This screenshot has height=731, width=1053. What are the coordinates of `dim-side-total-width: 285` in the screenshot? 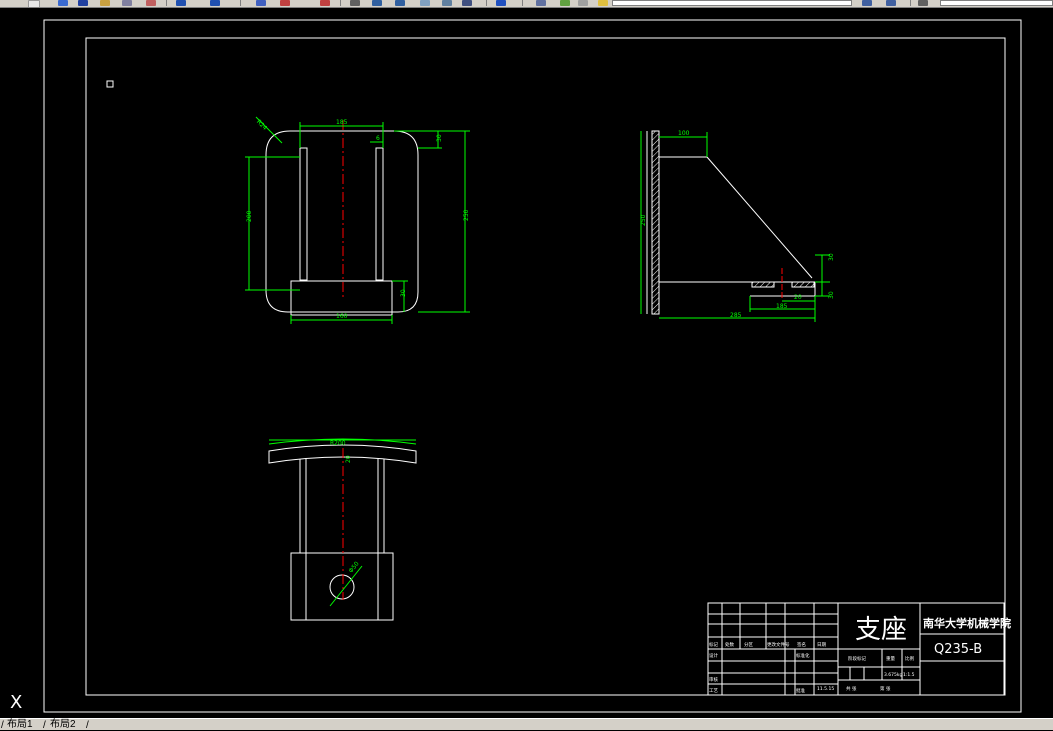 It's located at (736, 315).